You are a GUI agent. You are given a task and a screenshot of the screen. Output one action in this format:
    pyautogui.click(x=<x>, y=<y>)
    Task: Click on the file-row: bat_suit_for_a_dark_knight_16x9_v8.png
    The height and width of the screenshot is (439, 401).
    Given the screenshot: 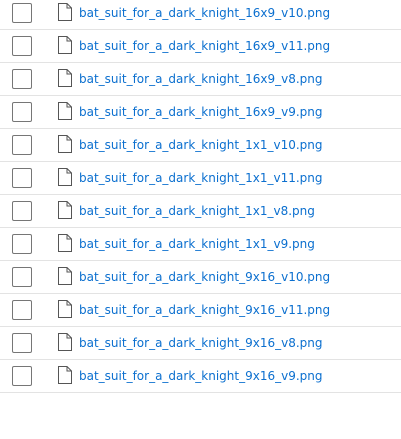 What is the action you would take?
    pyautogui.click(x=200, y=79)
    